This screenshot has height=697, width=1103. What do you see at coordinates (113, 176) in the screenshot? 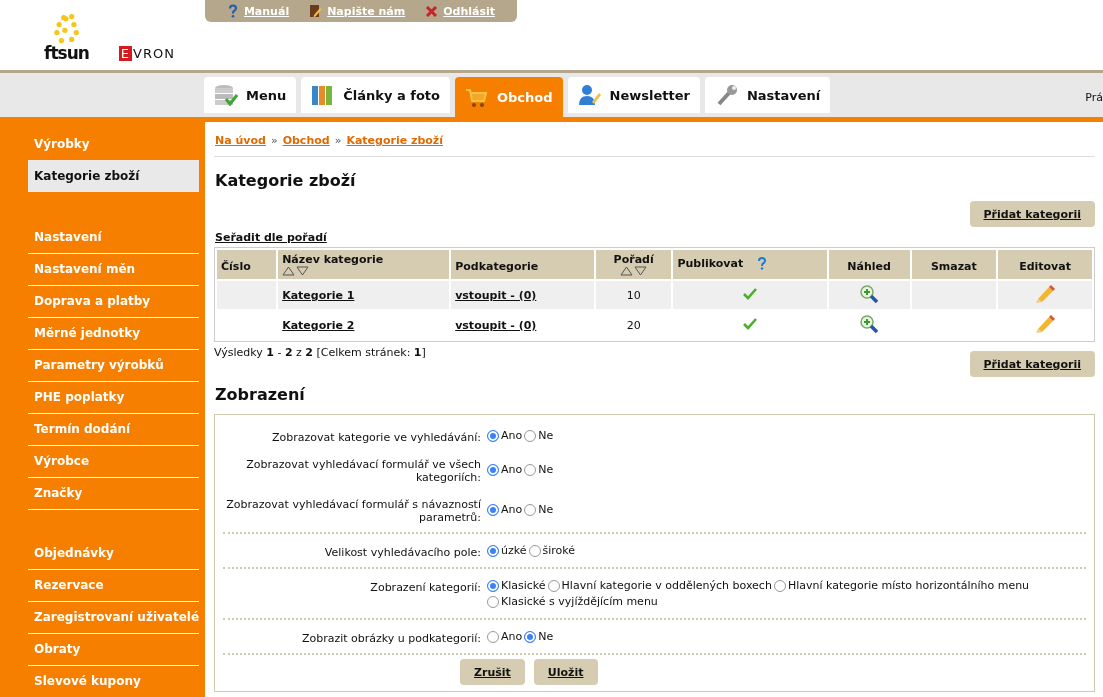
I see `sidebar-item: Kategorie zboží` at bounding box center [113, 176].